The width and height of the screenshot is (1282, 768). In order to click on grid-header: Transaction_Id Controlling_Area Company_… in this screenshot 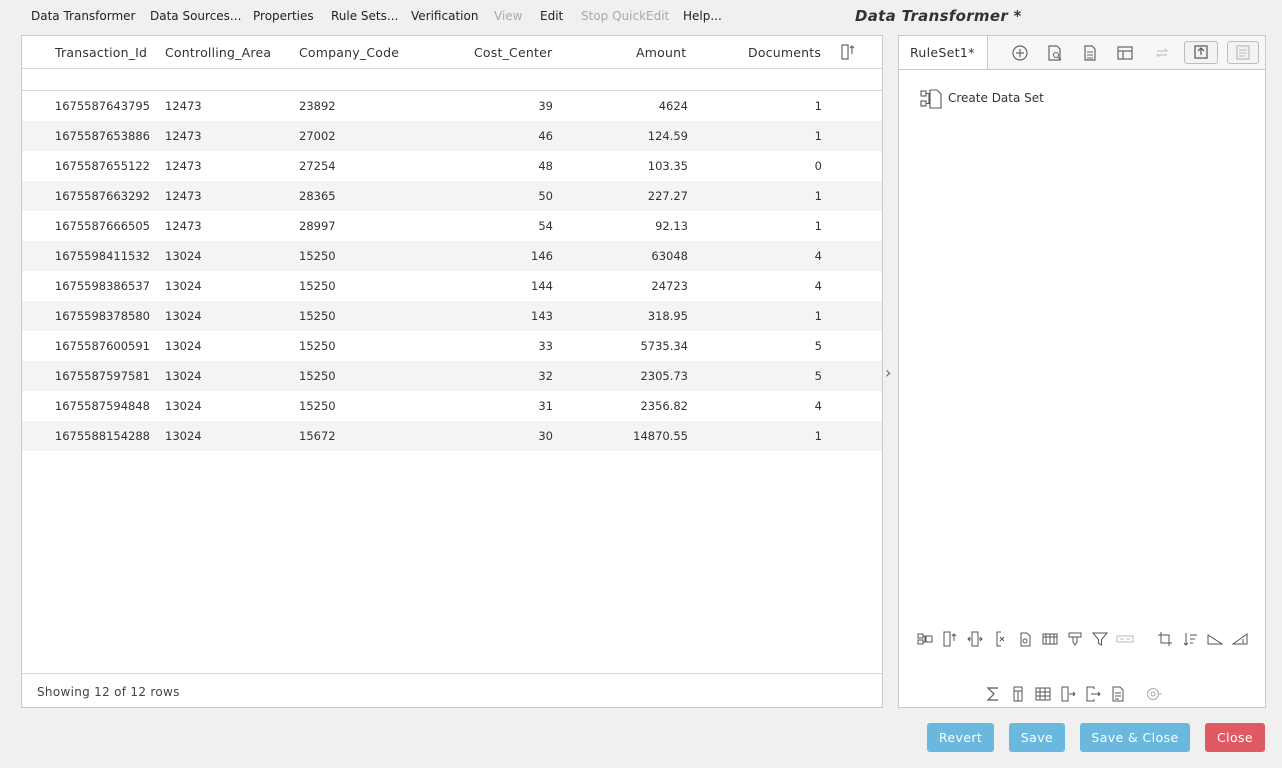, I will do `click(452, 52)`.